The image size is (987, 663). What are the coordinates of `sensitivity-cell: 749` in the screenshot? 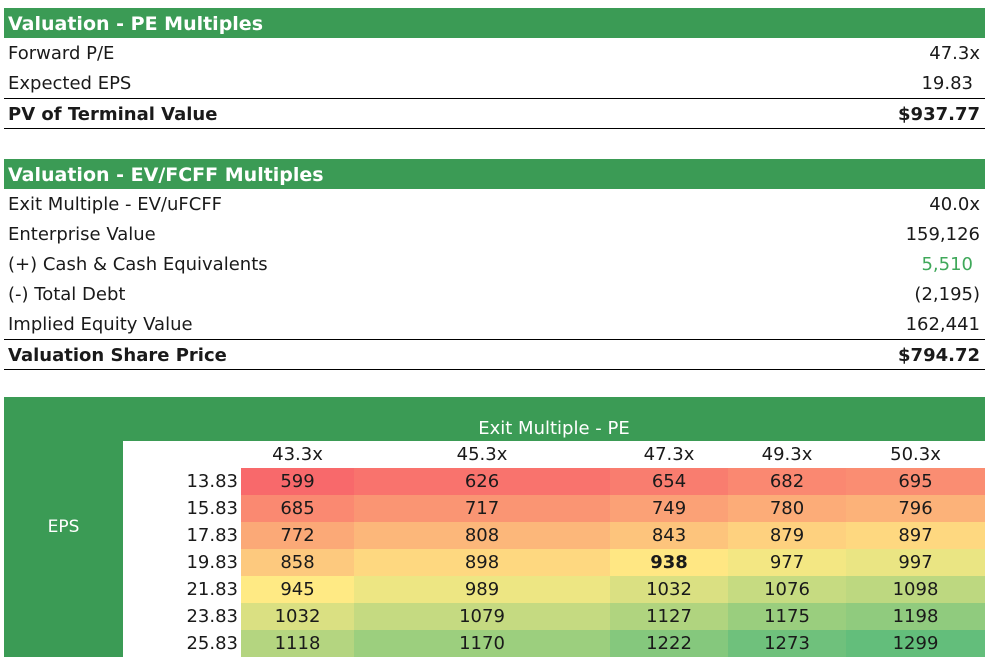 It's located at (669, 508).